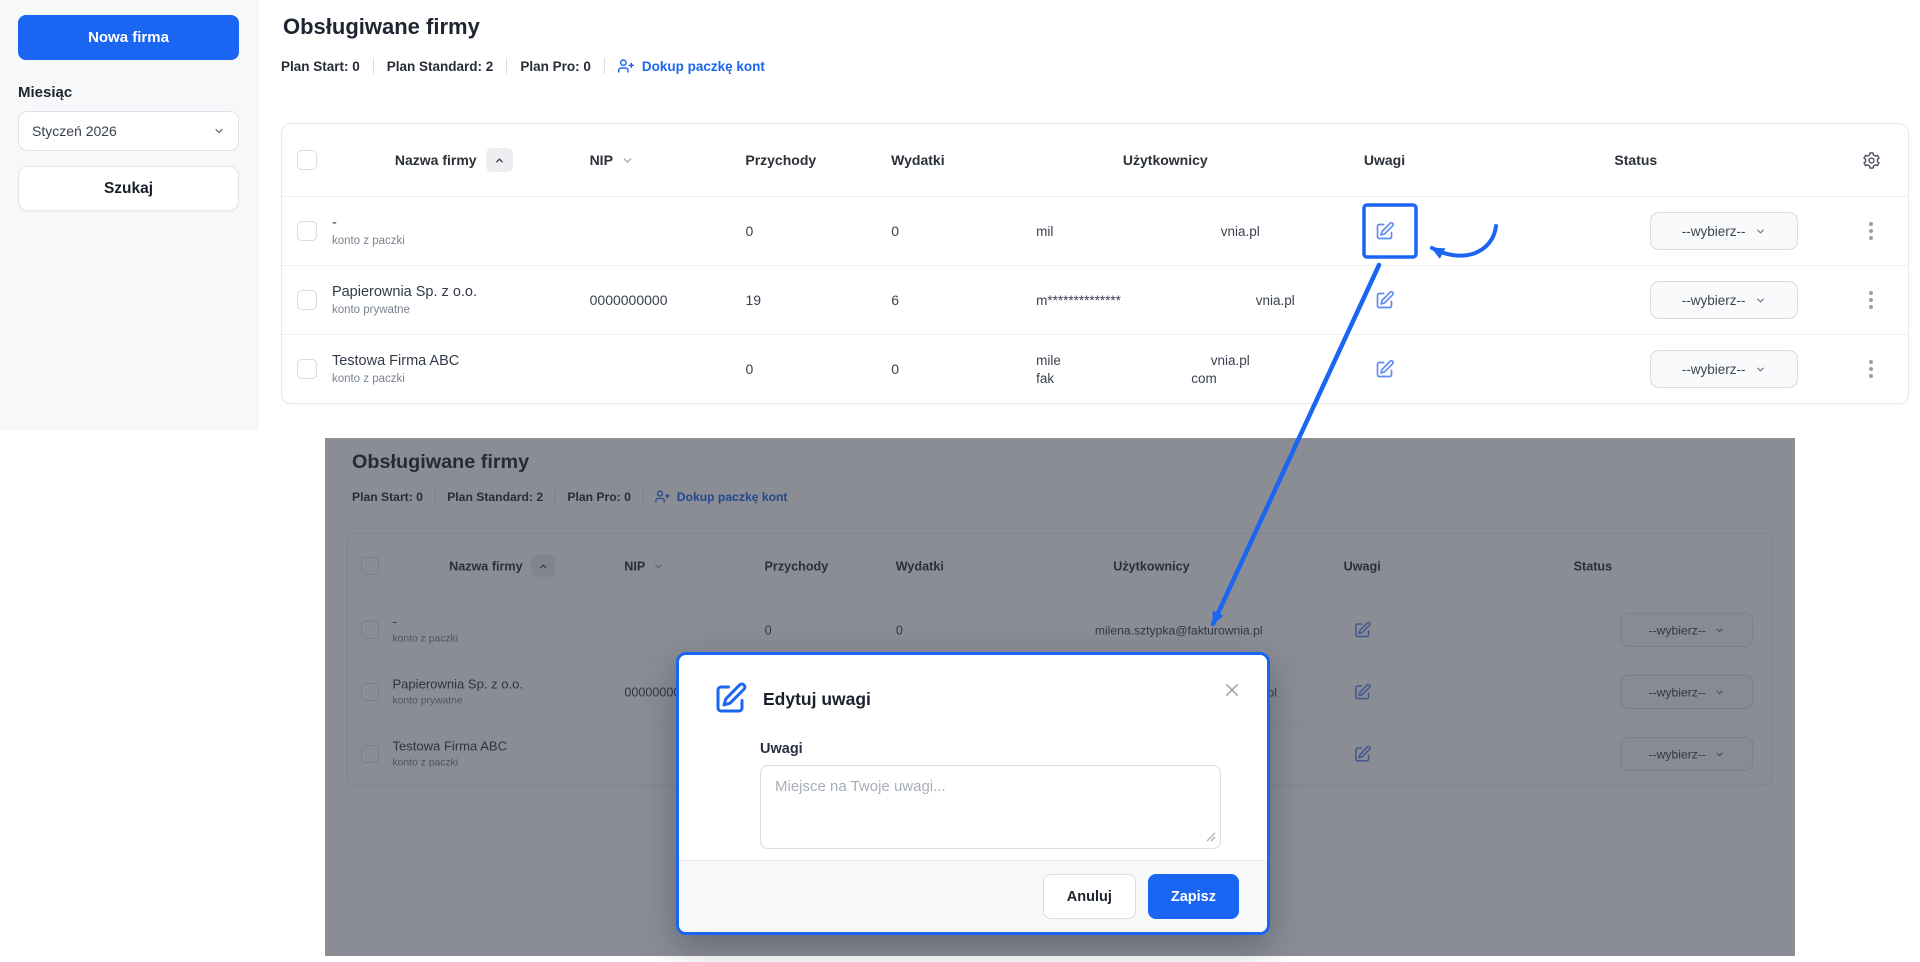 Image resolution: width=1920 pixels, height=962 pixels. I want to click on sidebar: Nowa firma Miesiąc Styczeń 2026 Szukaj, so click(129, 215).